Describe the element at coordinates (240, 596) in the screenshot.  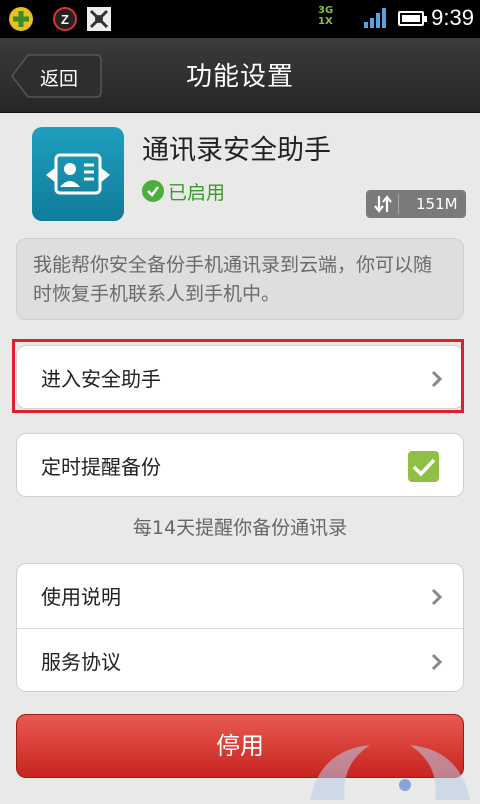
I see `instructions-row: 使用说明` at that location.